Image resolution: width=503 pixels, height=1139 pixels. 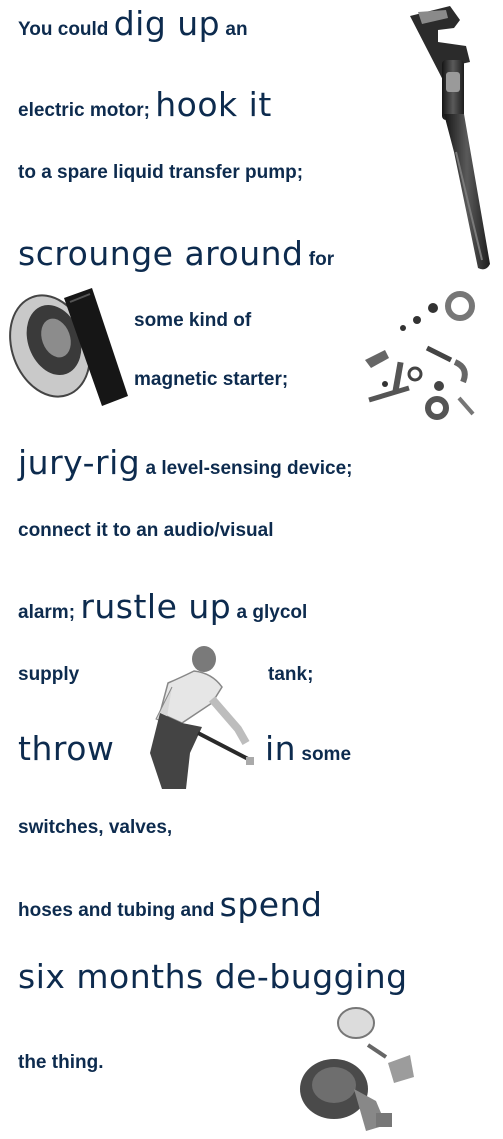 I want to click on text-line-14: six months de-bugging, so click(x=213, y=976).